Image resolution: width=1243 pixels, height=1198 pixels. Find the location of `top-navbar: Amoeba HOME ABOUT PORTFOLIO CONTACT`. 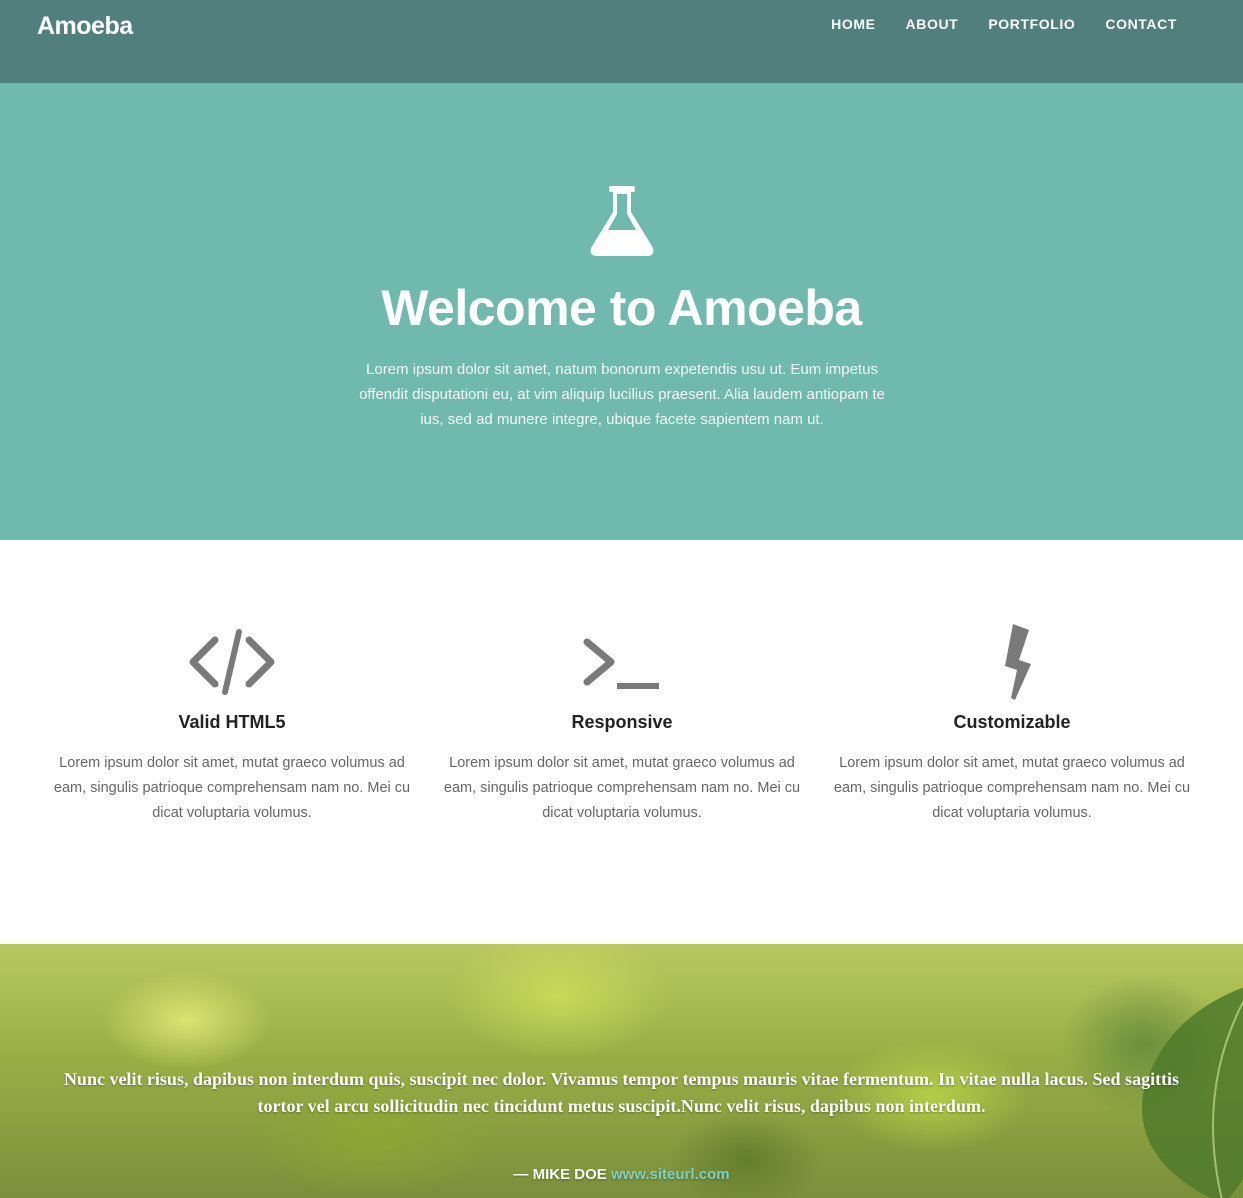

top-navbar: Amoeba HOME ABOUT PORTFOLIO CONTACT is located at coordinates (621, 41).